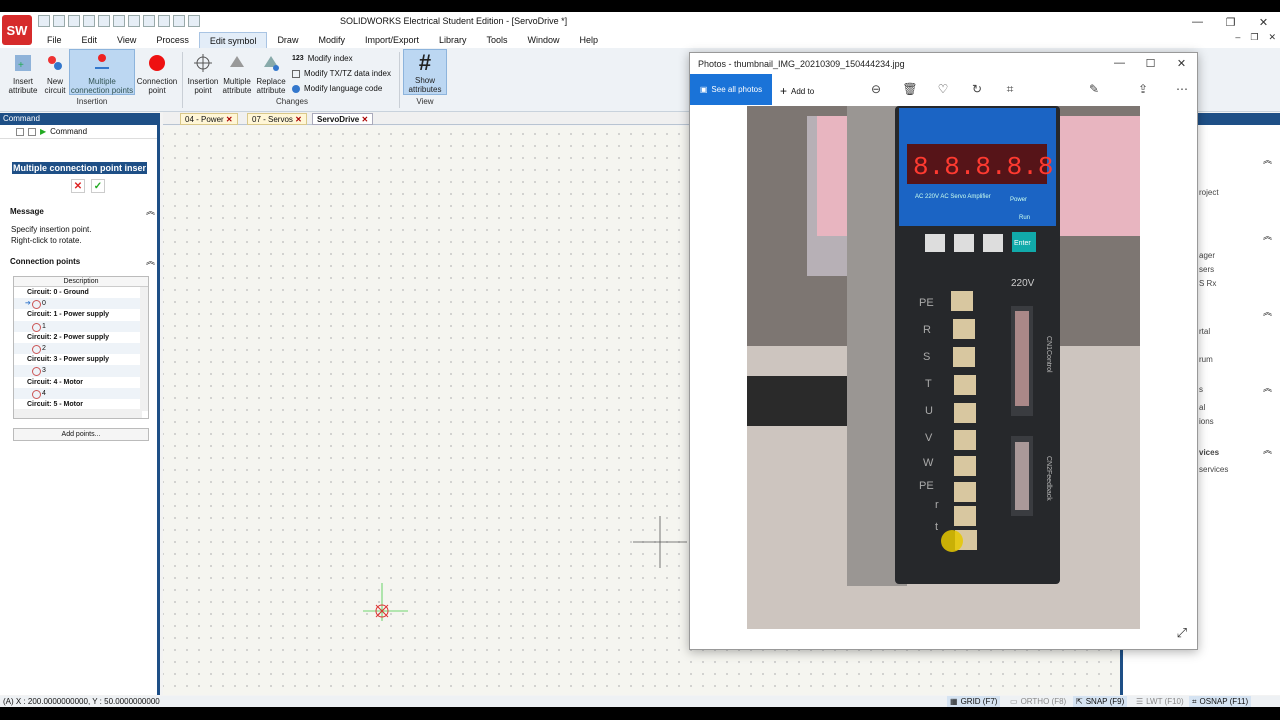 This screenshot has height=720, width=1280. What do you see at coordinates (1237, 37) in the screenshot?
I see `mdi-minimize-button: –` at bounding box center [1237, 37].